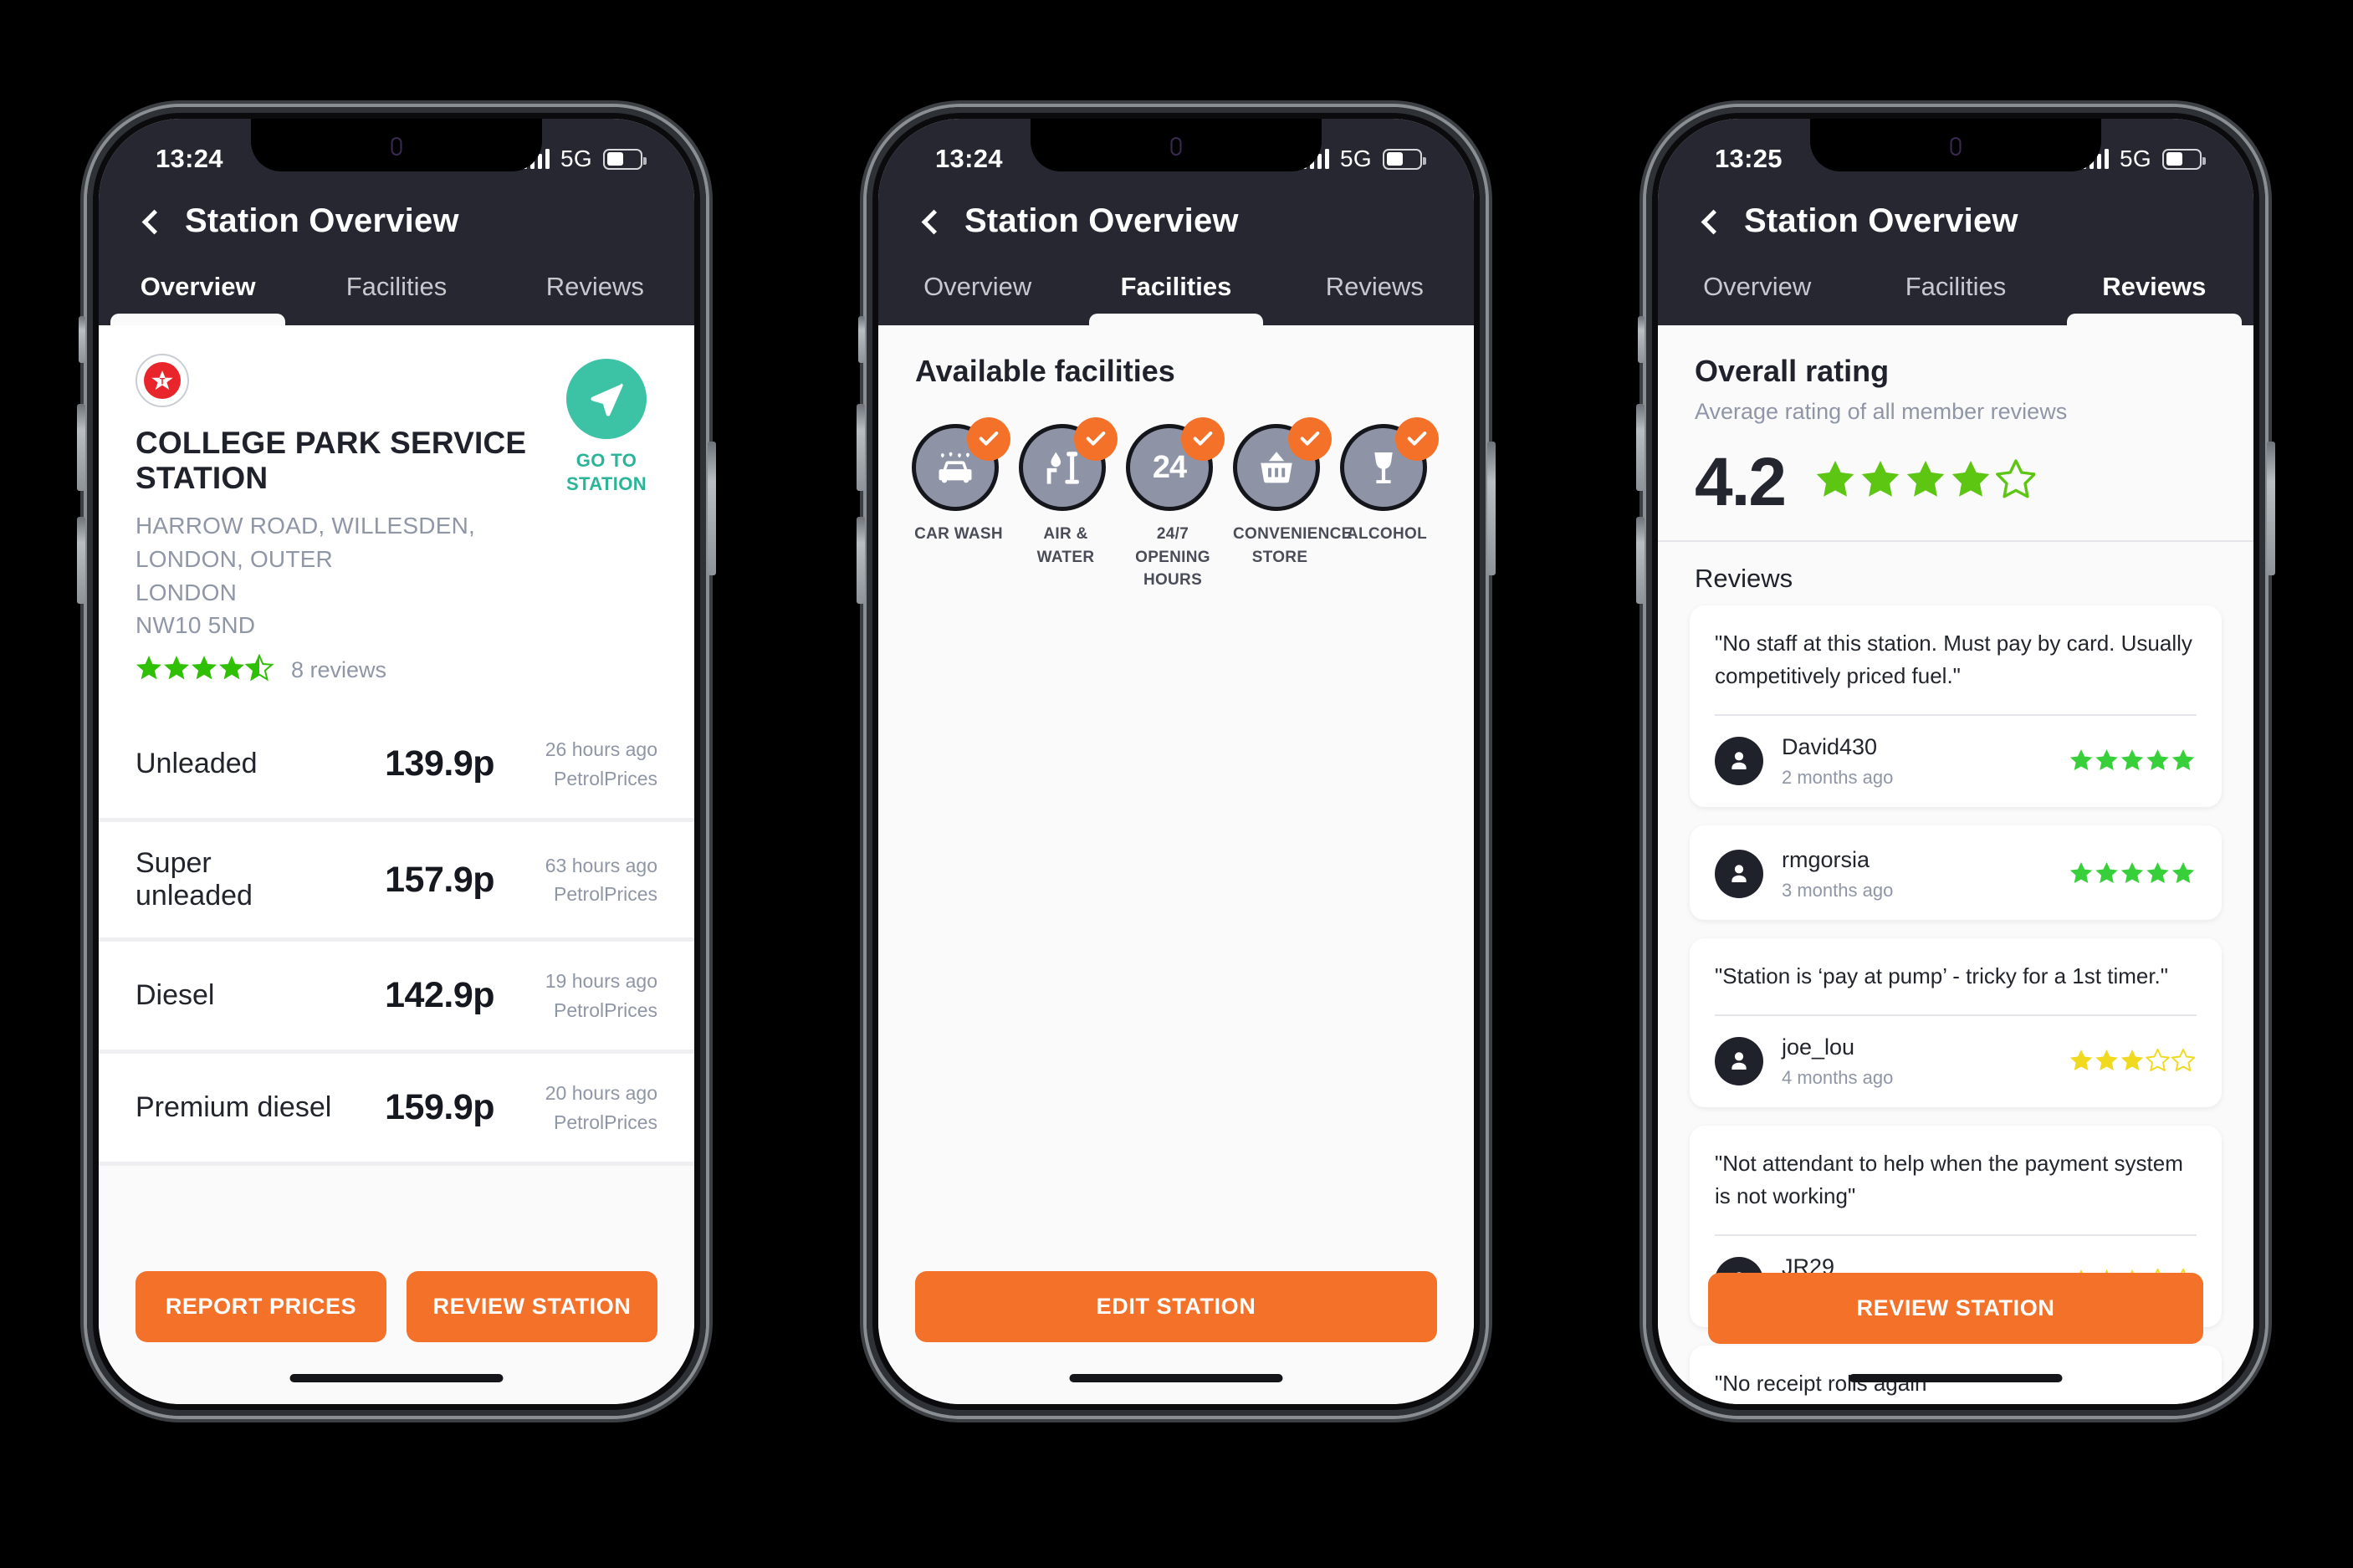 Image resolution: width=2353 pixels, height=1568 pixels. I want to click on facility-convenience-store: CONVENIENCE STORE, so click(1292, 504).